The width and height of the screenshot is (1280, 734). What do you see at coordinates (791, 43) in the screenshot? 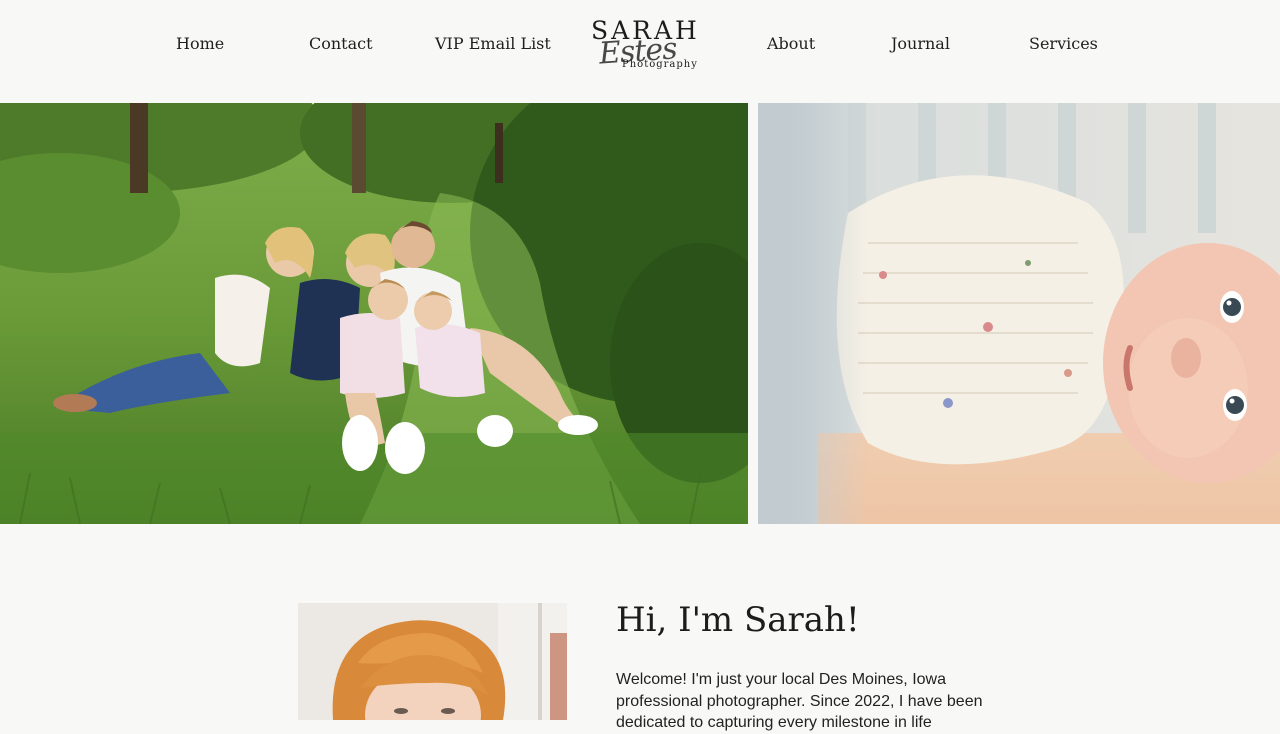
I see `nav-about-link: About` at bounding box center [791, 43].